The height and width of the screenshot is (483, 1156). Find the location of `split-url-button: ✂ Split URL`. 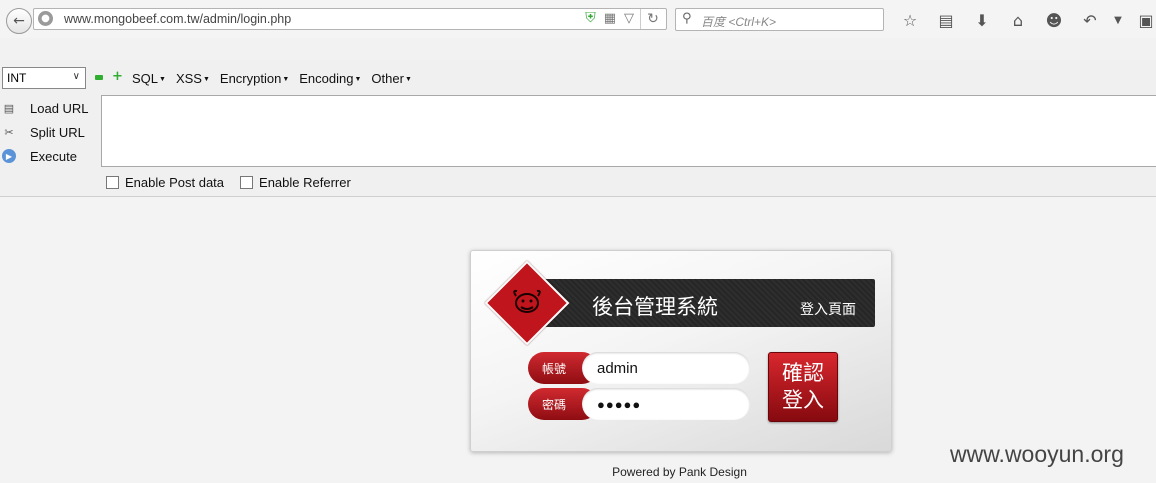

split-url-button: ✂ Split URL is located at coordinates (50, 132).